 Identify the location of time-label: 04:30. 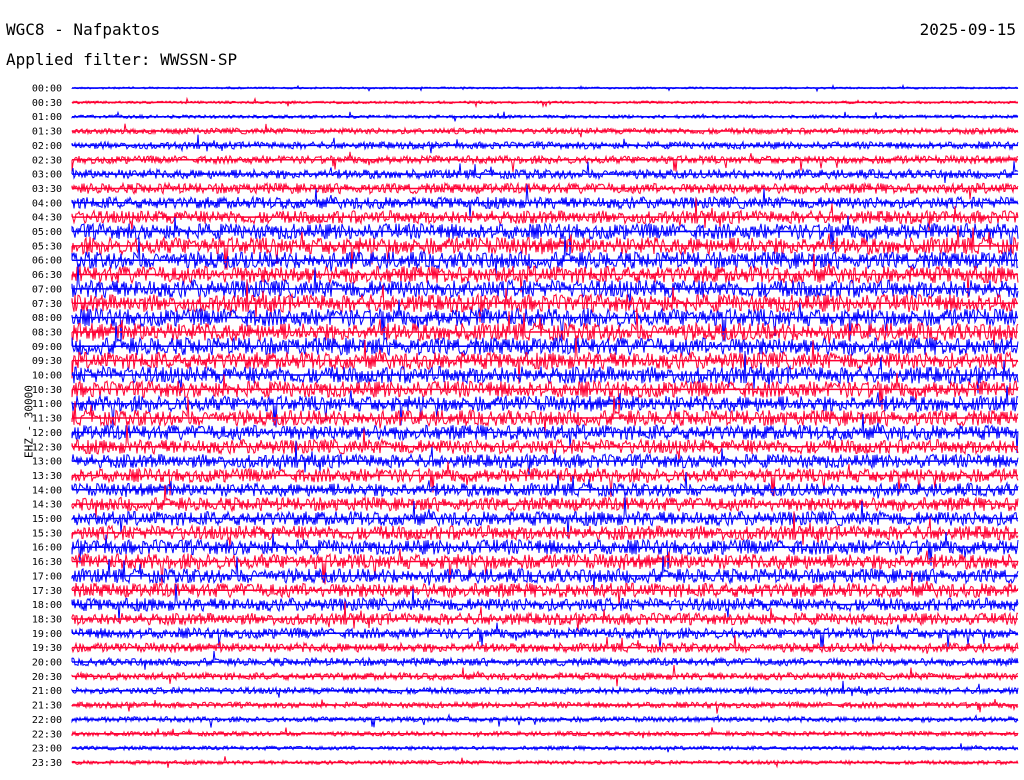
(47, 218).